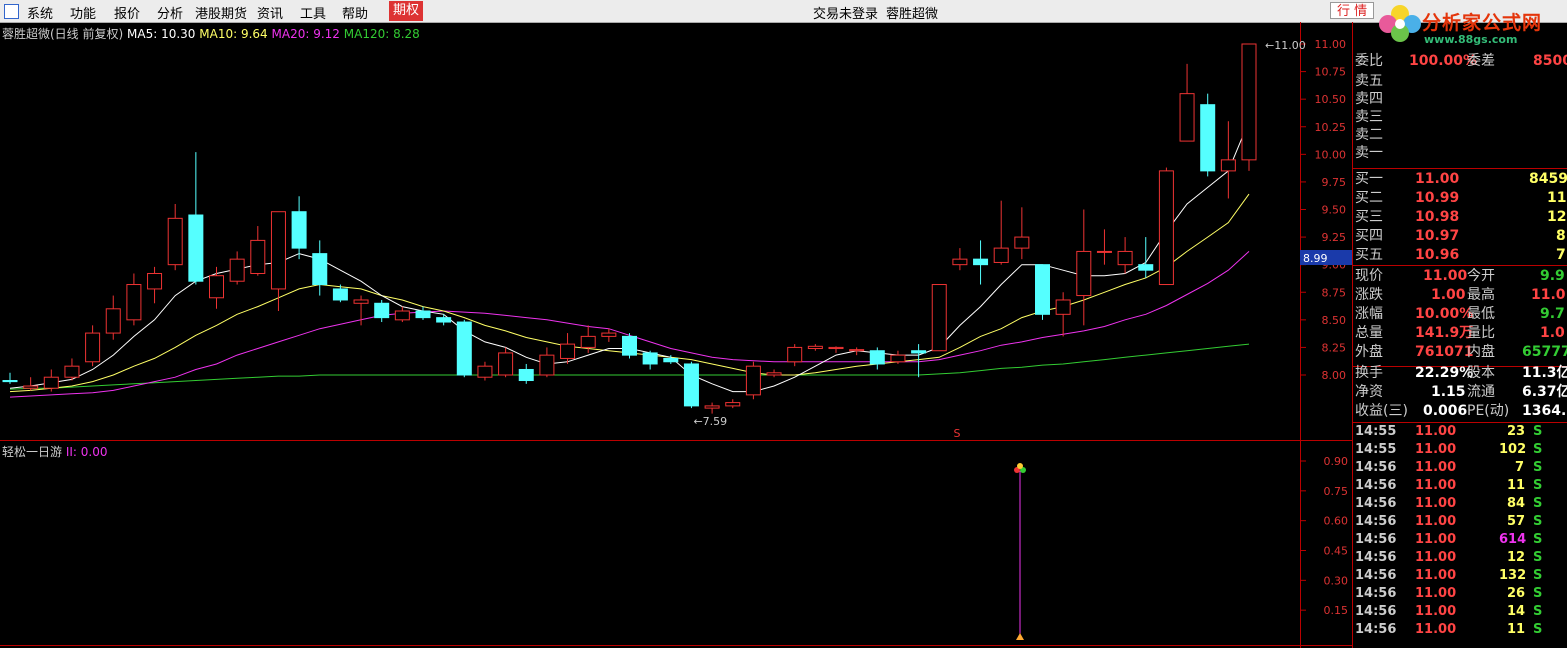 The image size is (1567, 648). I want to click on sell-level-label: 卖二, so click(1369, 135).